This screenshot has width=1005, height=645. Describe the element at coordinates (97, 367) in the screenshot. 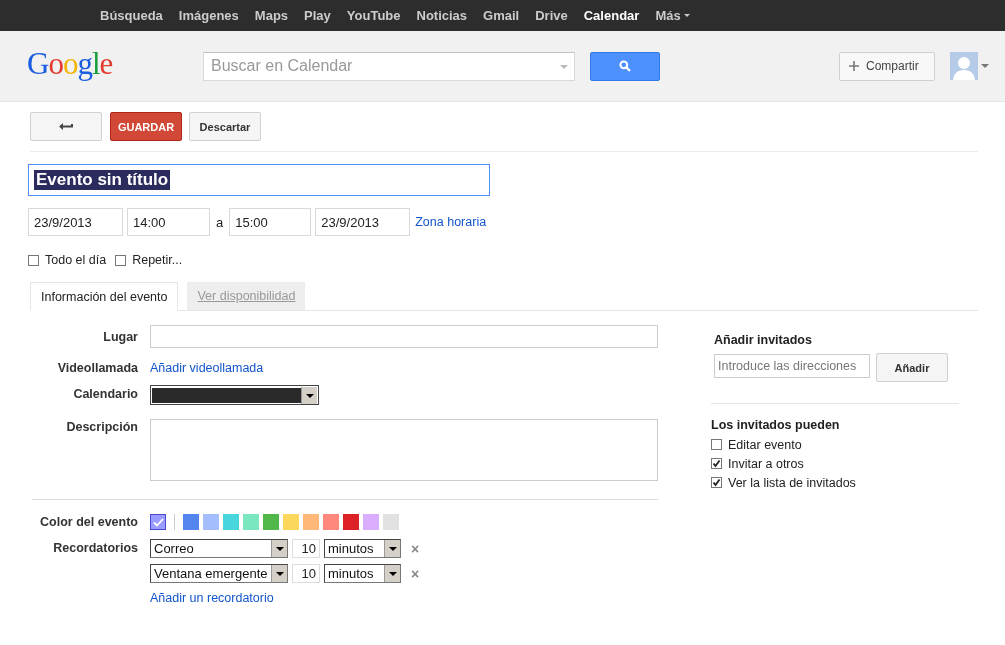

I see `video-call-label: Videollamada` at that location.